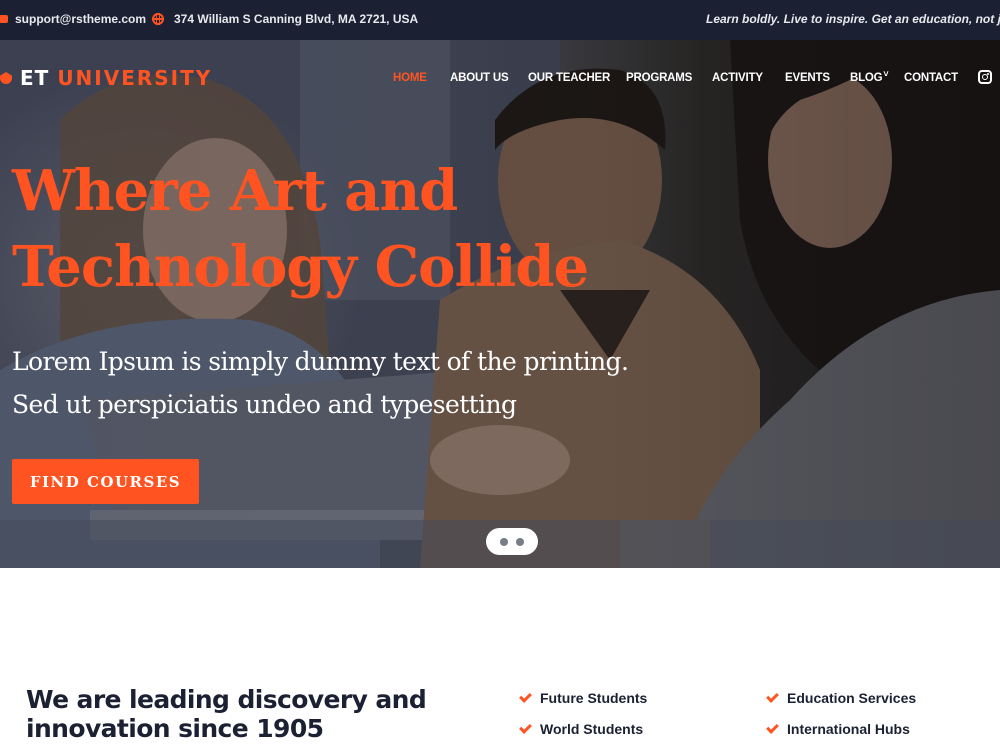 The image size is (1000, 750). Describe the element at coordinates (737, 78) in the screenshot. I see `nav-activity: ACTIVITY` at that location.